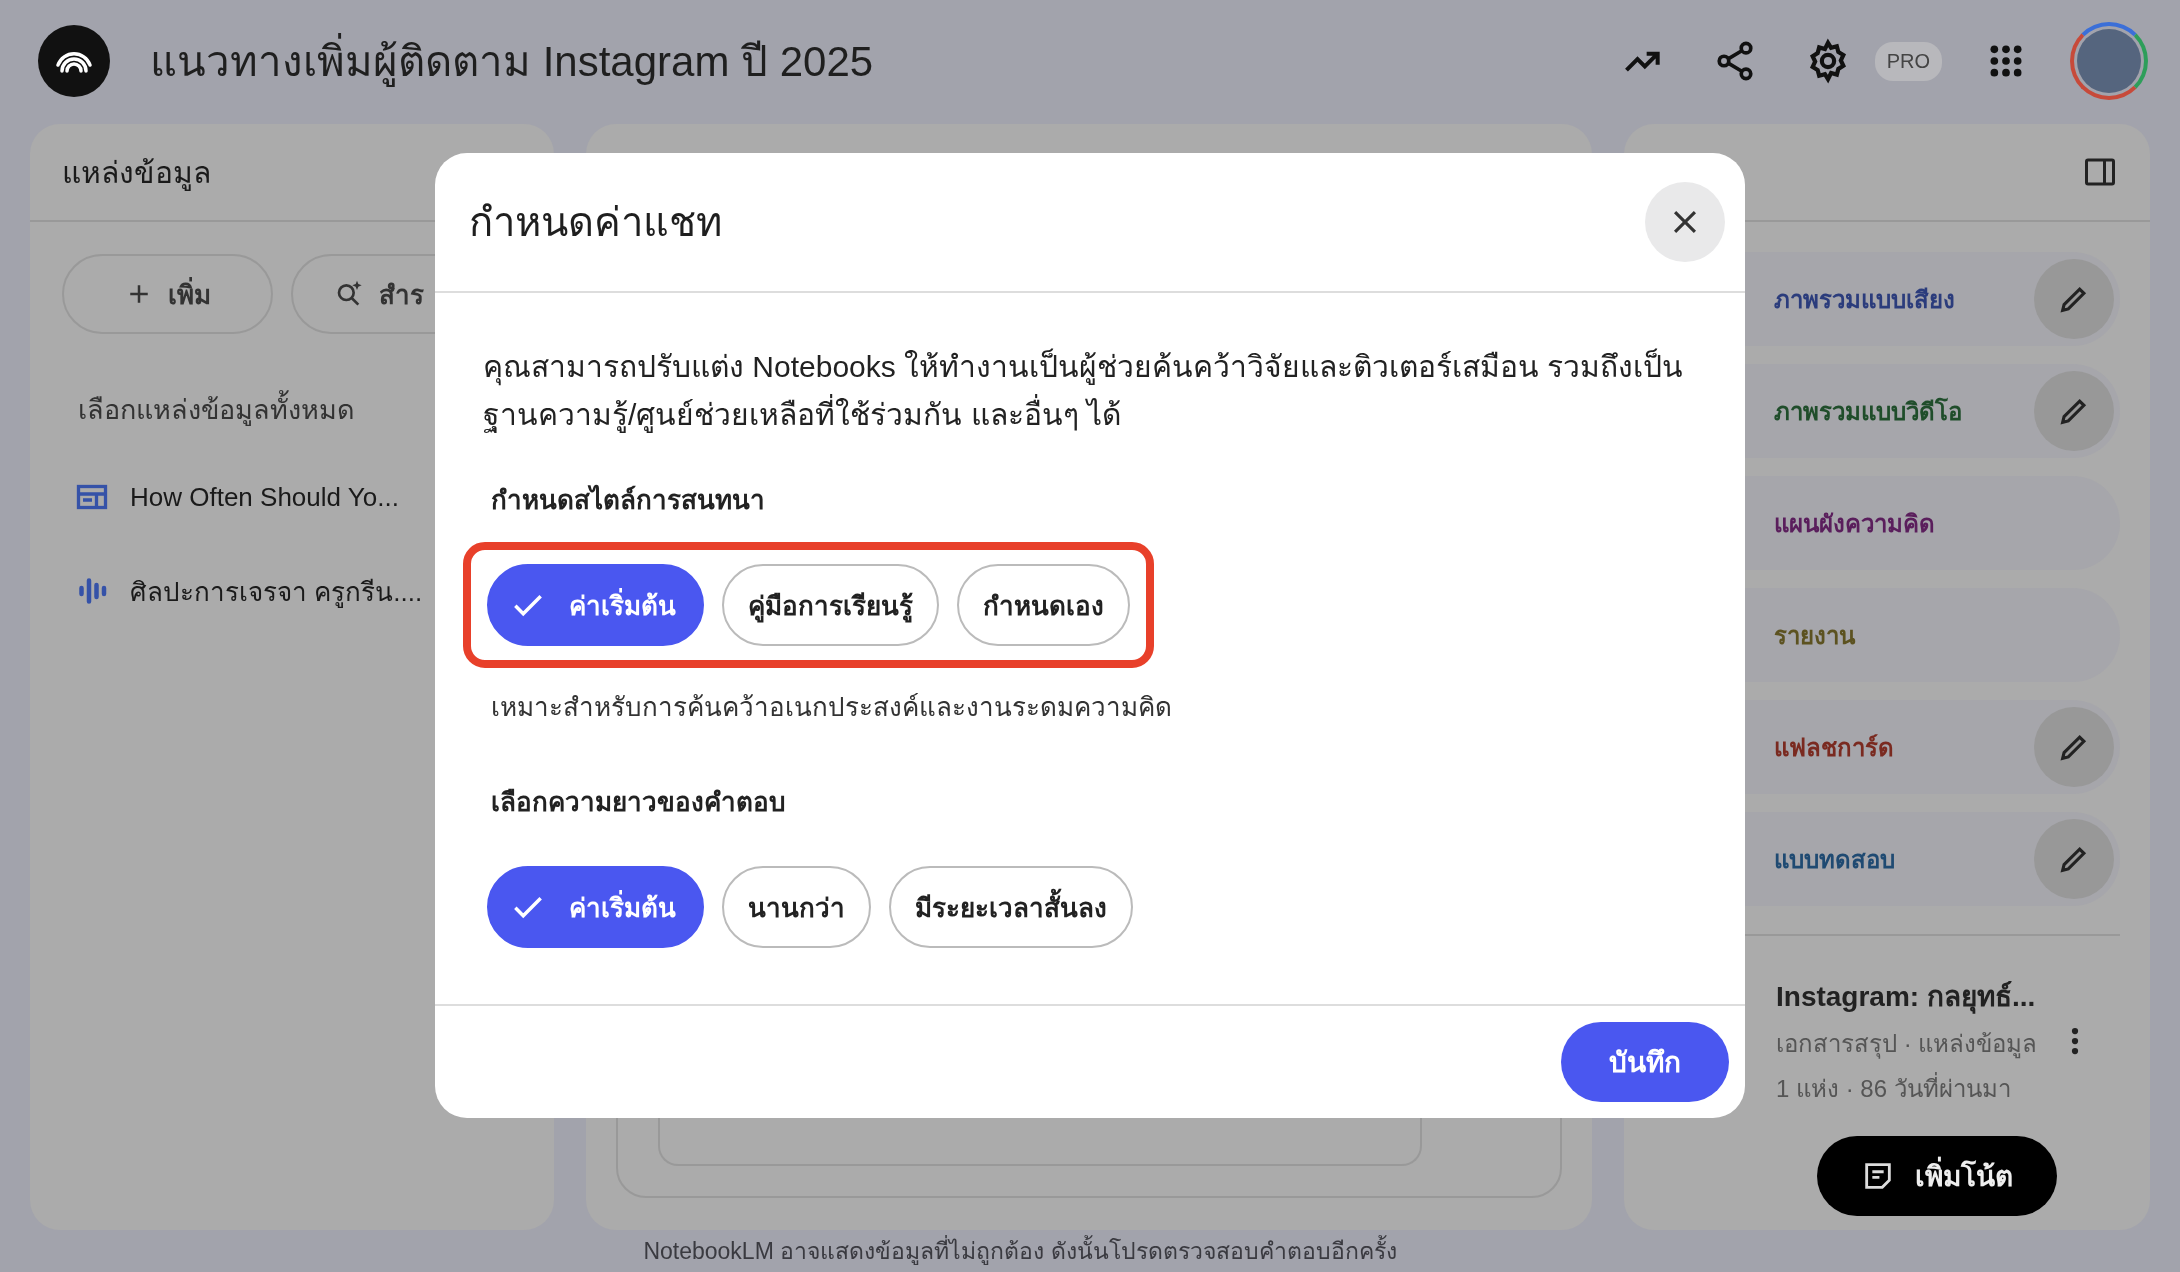 The width and height of the screenshot is (2180, 1272). I want to click on note-meta: เอกสารสรุป · แหล่งข้อมูล, so click(1907, 1045).